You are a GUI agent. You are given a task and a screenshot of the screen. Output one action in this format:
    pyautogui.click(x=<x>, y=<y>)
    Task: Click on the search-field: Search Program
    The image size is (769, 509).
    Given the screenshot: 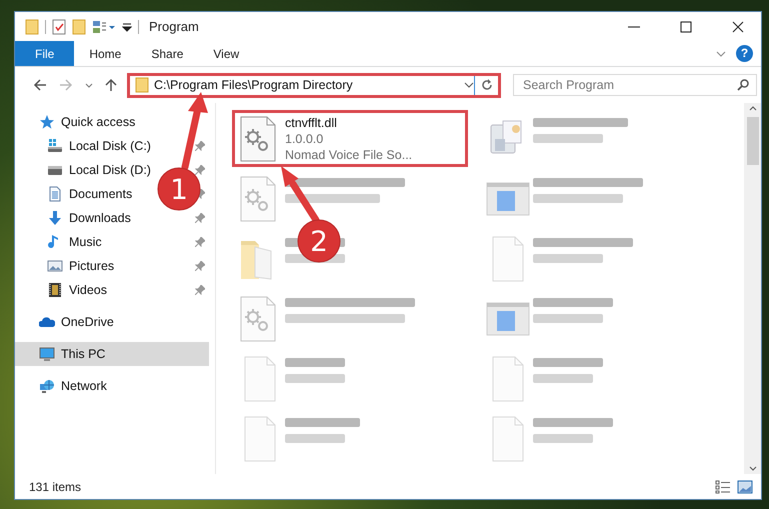 What is the action you would take?
    pyautogui.click(x=635, y=85)
    